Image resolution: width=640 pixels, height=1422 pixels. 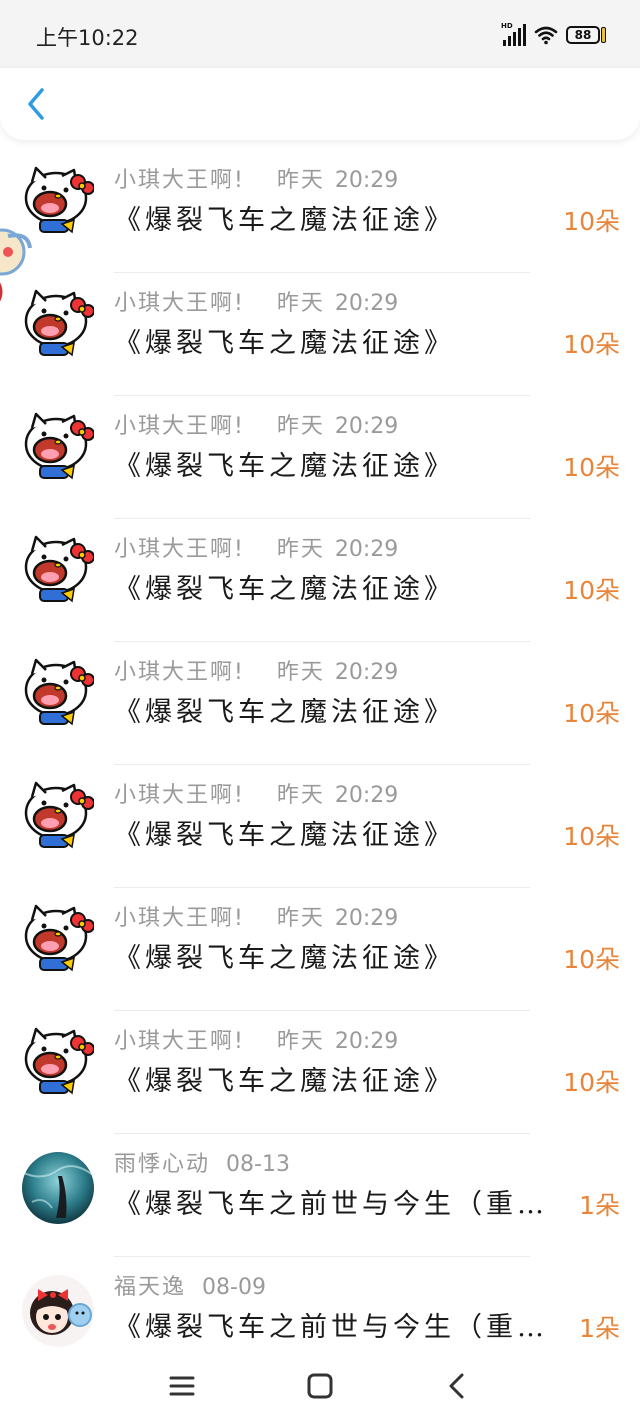 What do you see at coordinates (38, 104) in the screenshot?
I see `chevron-left-icon` at bounding box center [38, 104].